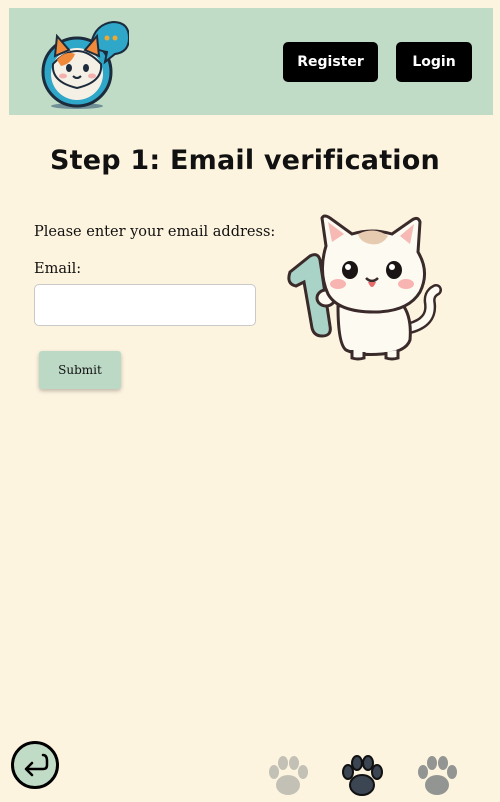 The width and height of the screenshot is (500, 802). What do you see at coordinates (330, 62) in the screenshot?
I see `register-button: Register` at bounding box center [330, 62].